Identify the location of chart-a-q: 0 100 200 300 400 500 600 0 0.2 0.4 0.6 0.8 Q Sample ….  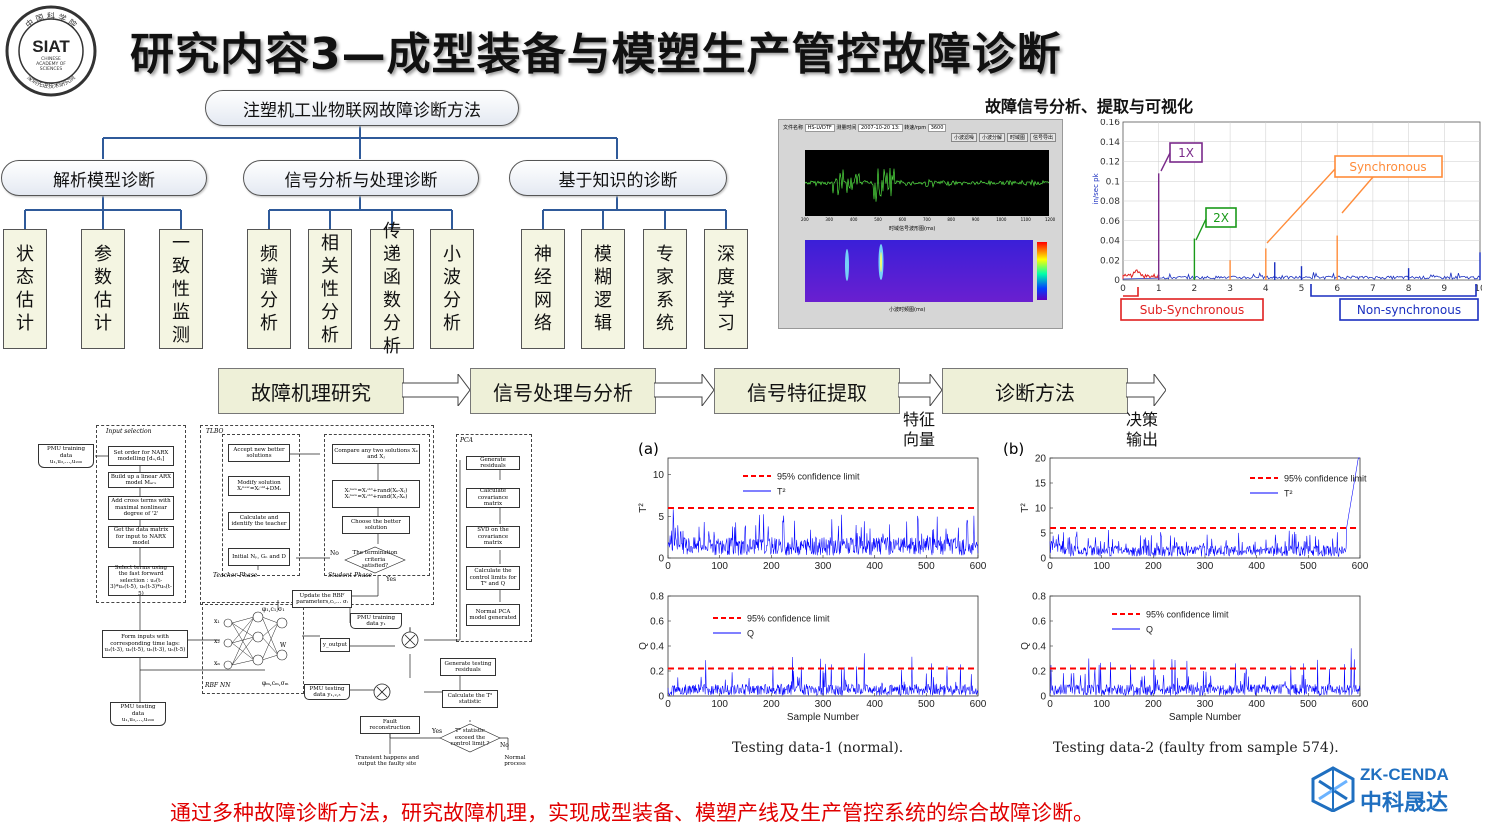
(812, 657).